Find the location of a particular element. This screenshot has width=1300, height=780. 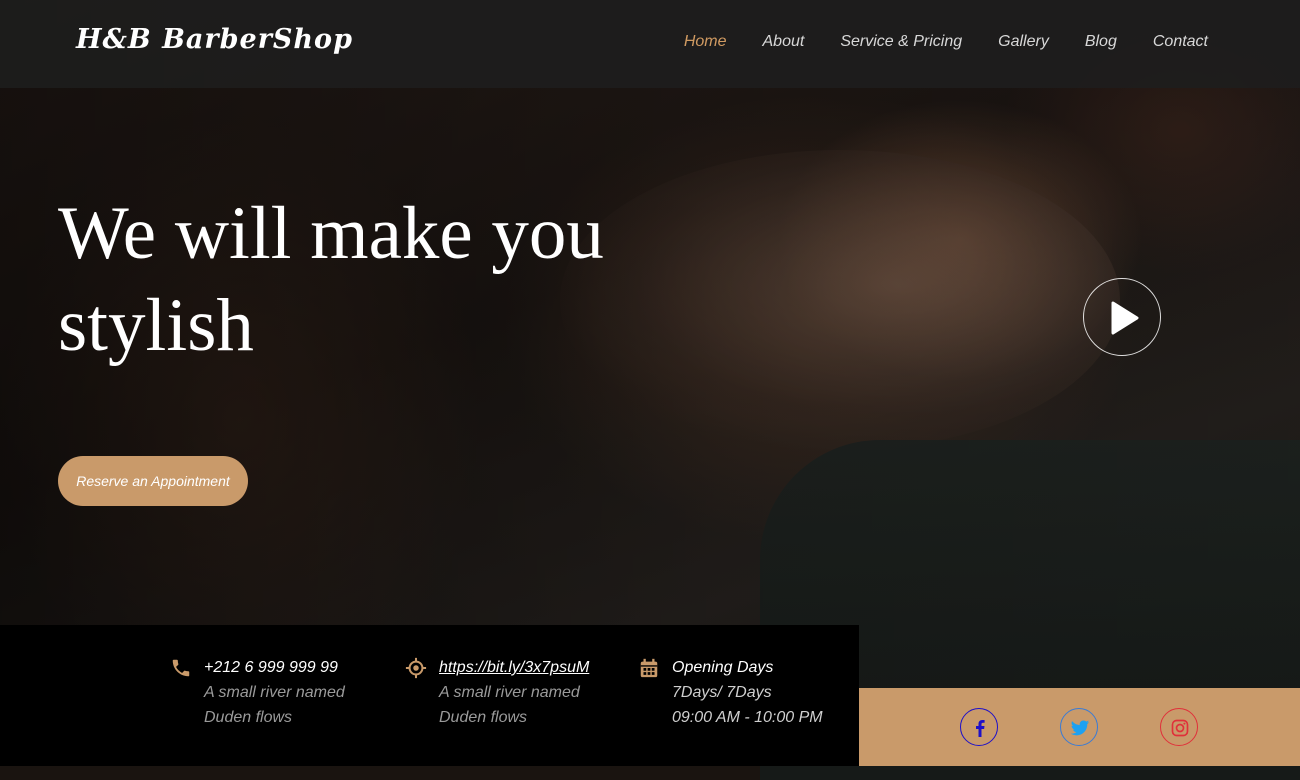

hours-title: Opening Days is located at coordinates (723, 667).